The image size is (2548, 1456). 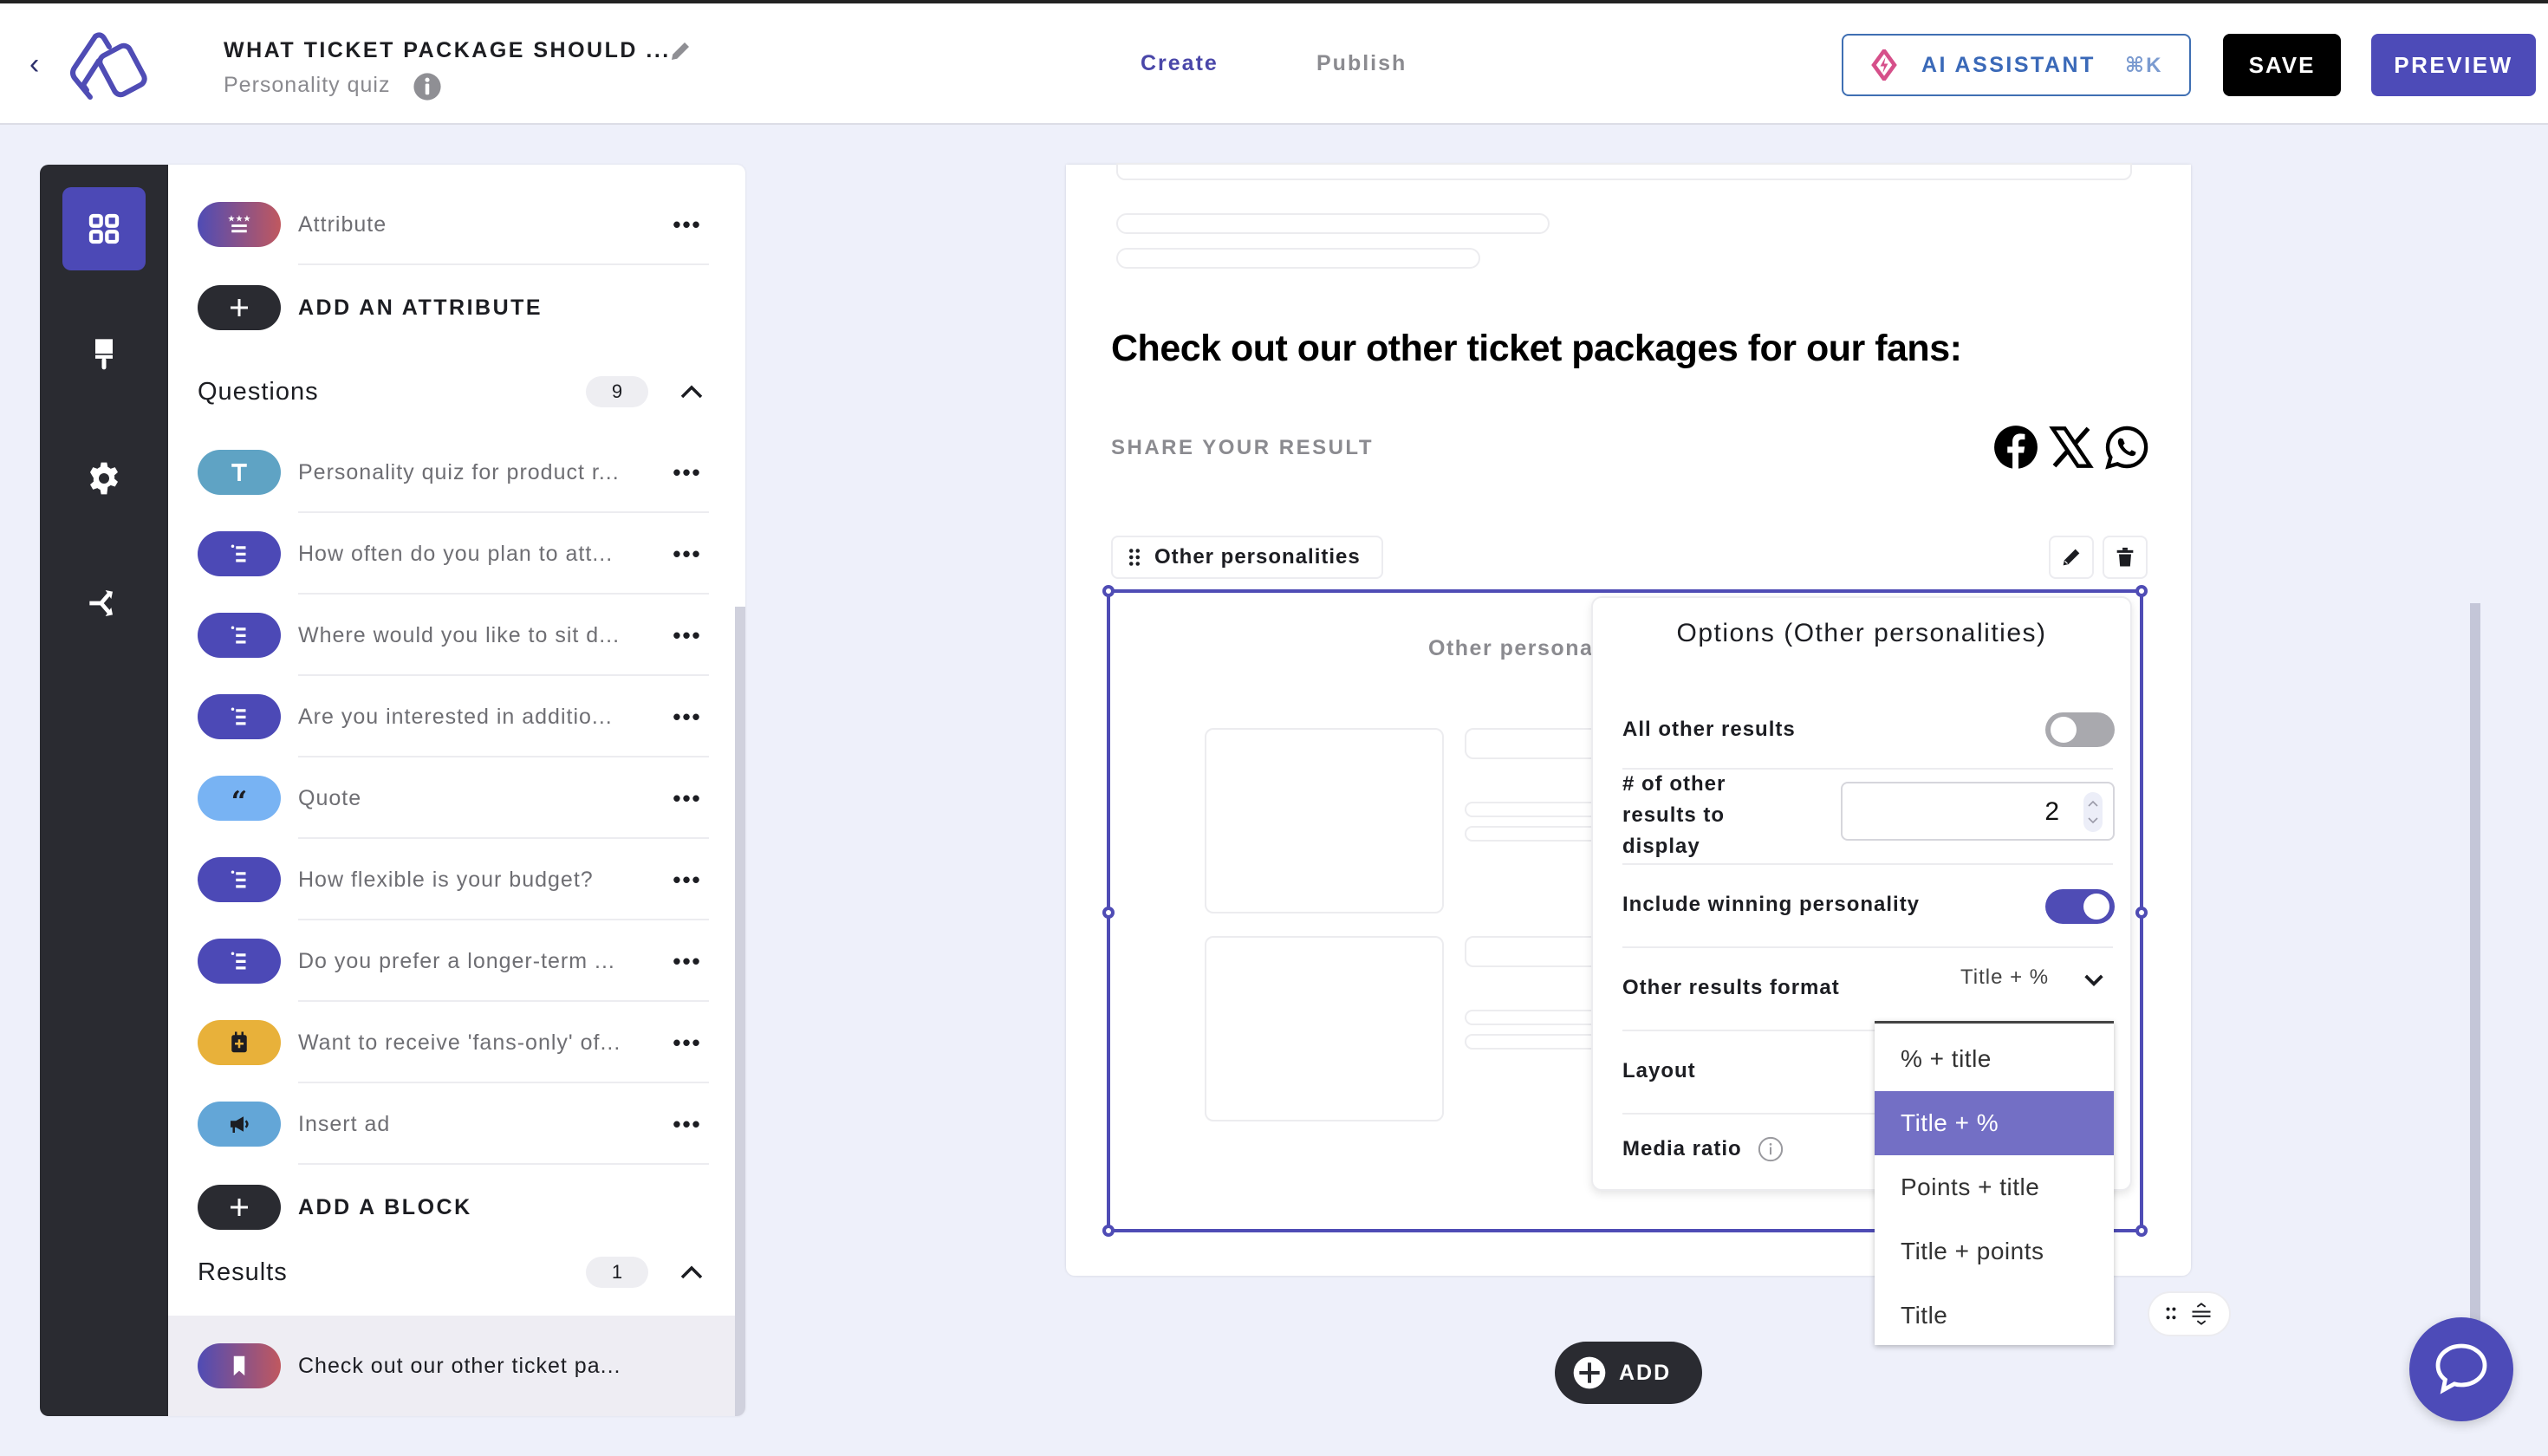 I want to click on num-results-stepper, so click(x=1978, y=811).